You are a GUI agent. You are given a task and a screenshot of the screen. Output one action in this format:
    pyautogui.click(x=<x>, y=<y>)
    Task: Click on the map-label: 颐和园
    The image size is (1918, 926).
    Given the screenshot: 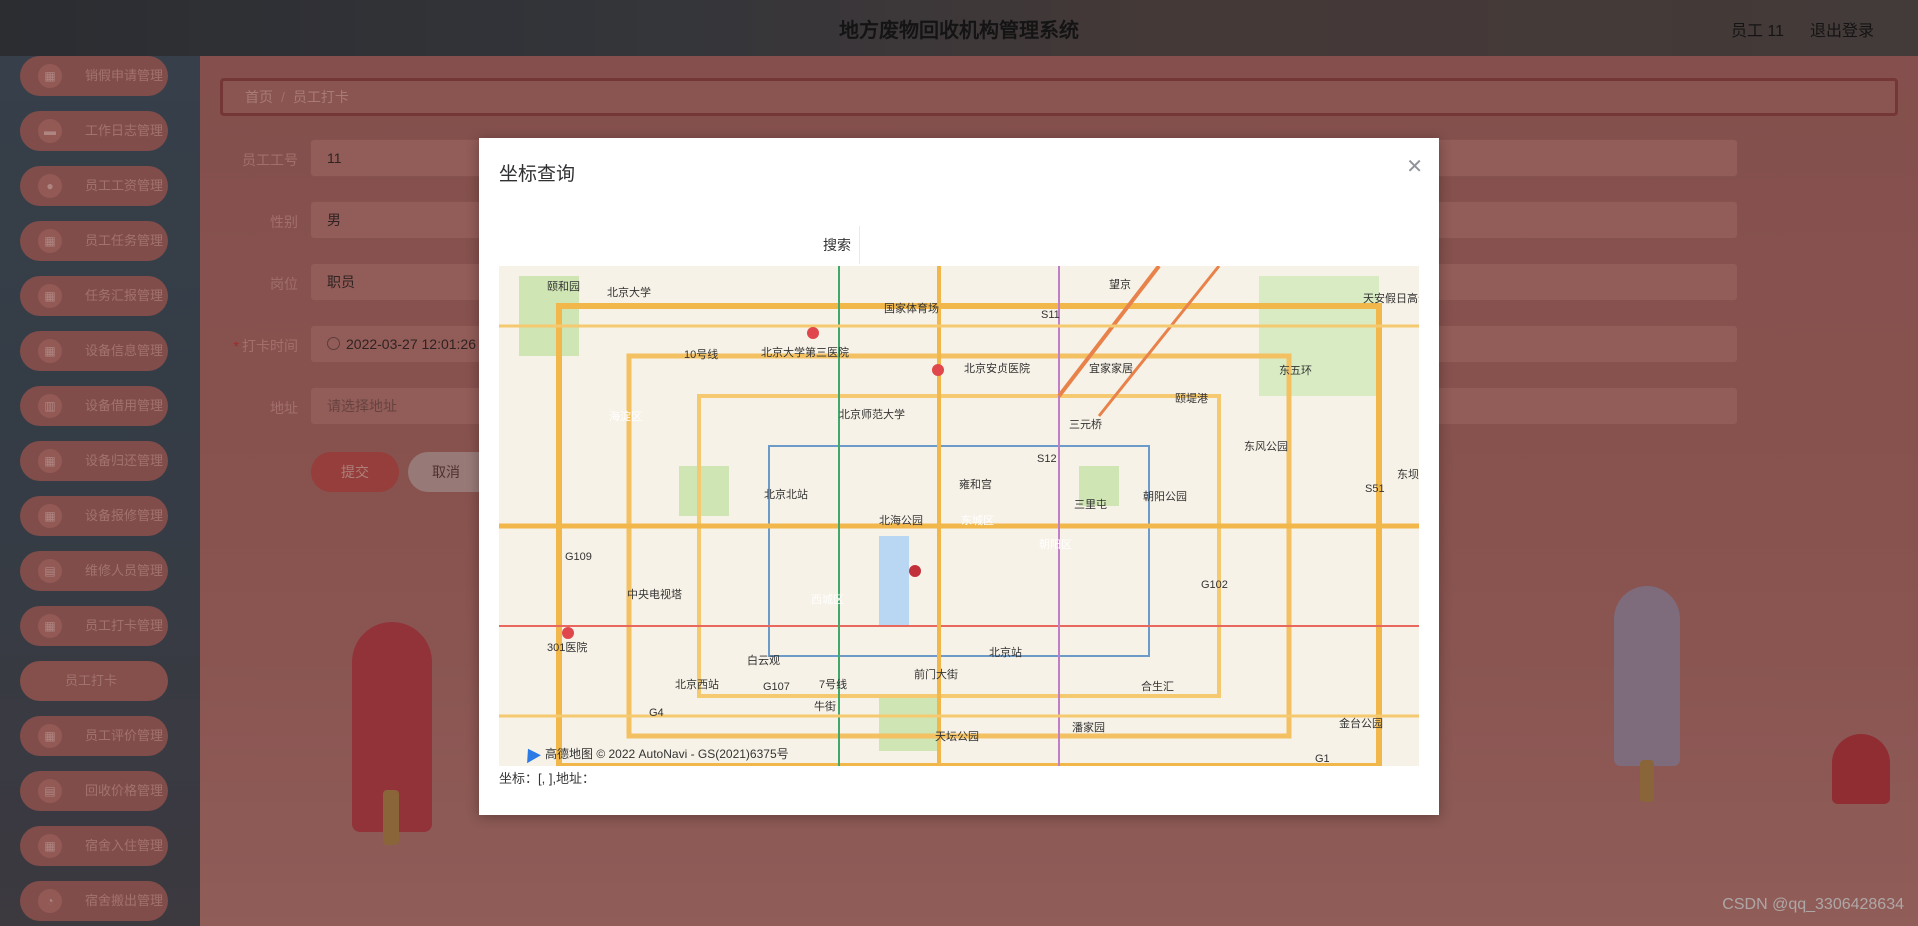 What is the action you would take?
    pyautogui.click(x=563, y=286)
    